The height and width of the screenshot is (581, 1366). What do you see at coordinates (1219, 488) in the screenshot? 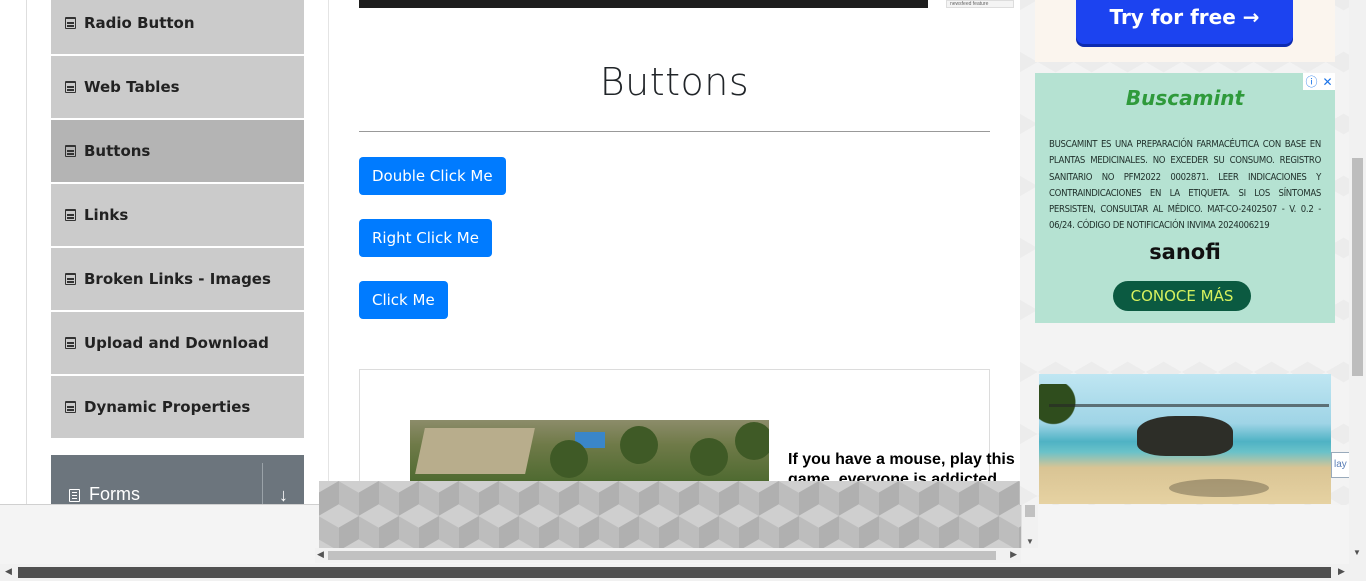
I see `ad-image-shadow` at bounding box center [1219, 488].